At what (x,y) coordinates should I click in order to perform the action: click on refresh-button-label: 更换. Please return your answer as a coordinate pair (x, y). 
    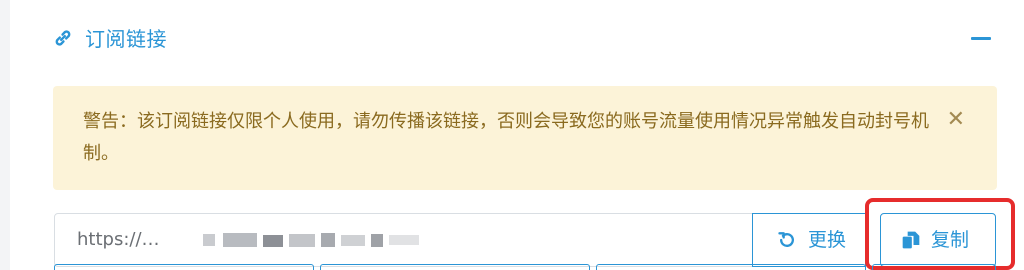
    Looking at the image, I should click on (827, 240).